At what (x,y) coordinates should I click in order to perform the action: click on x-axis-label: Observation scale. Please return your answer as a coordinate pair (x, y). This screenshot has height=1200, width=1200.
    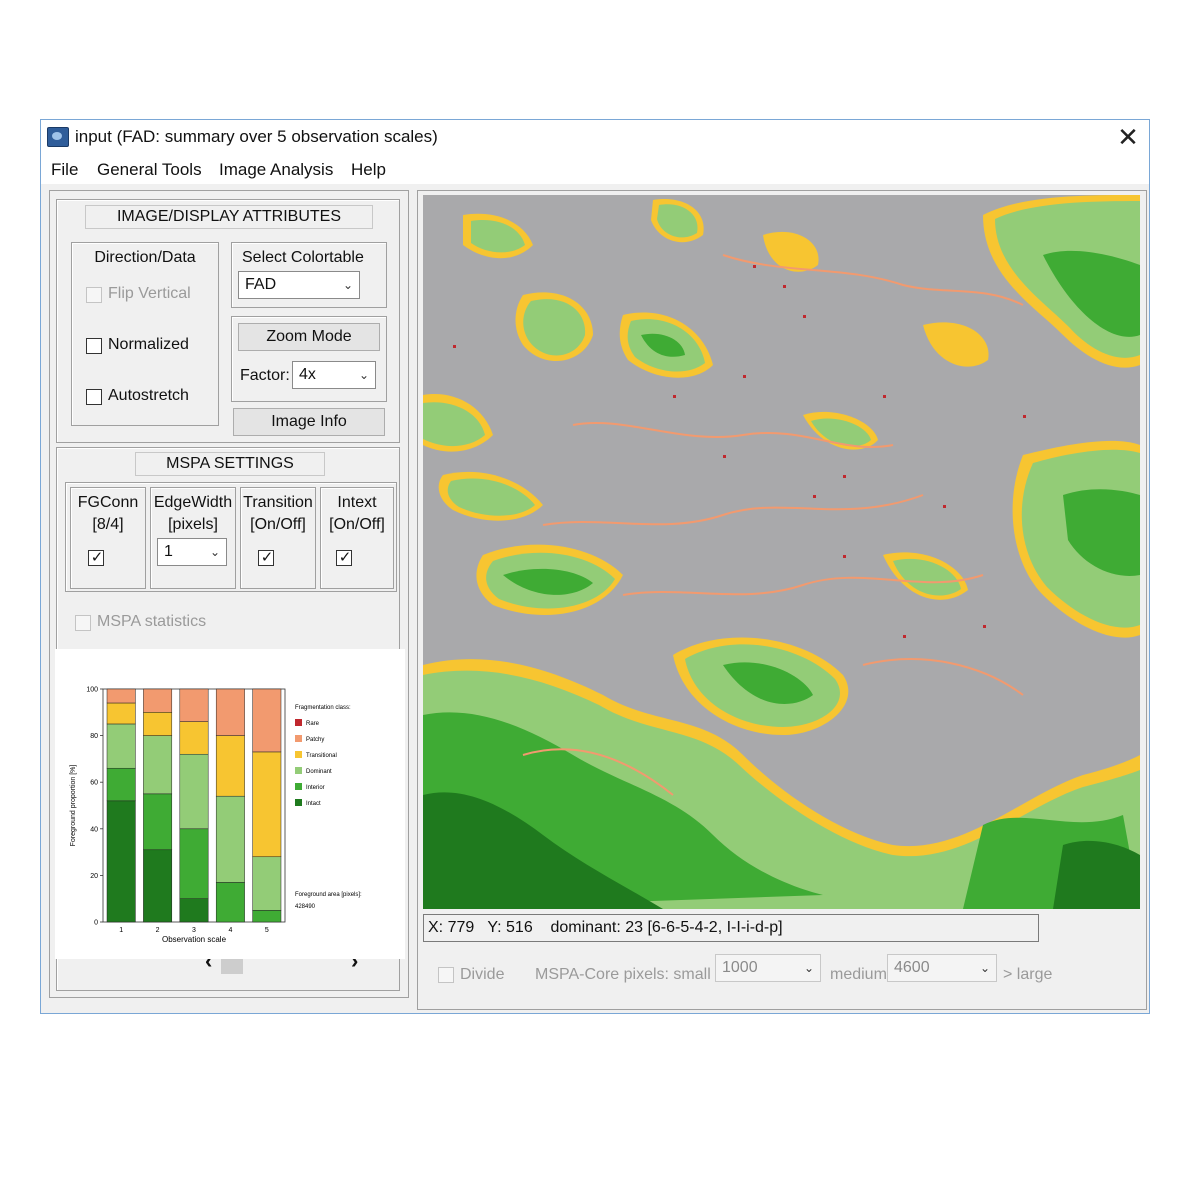
    Looking at the image, I should click on (194, 939).